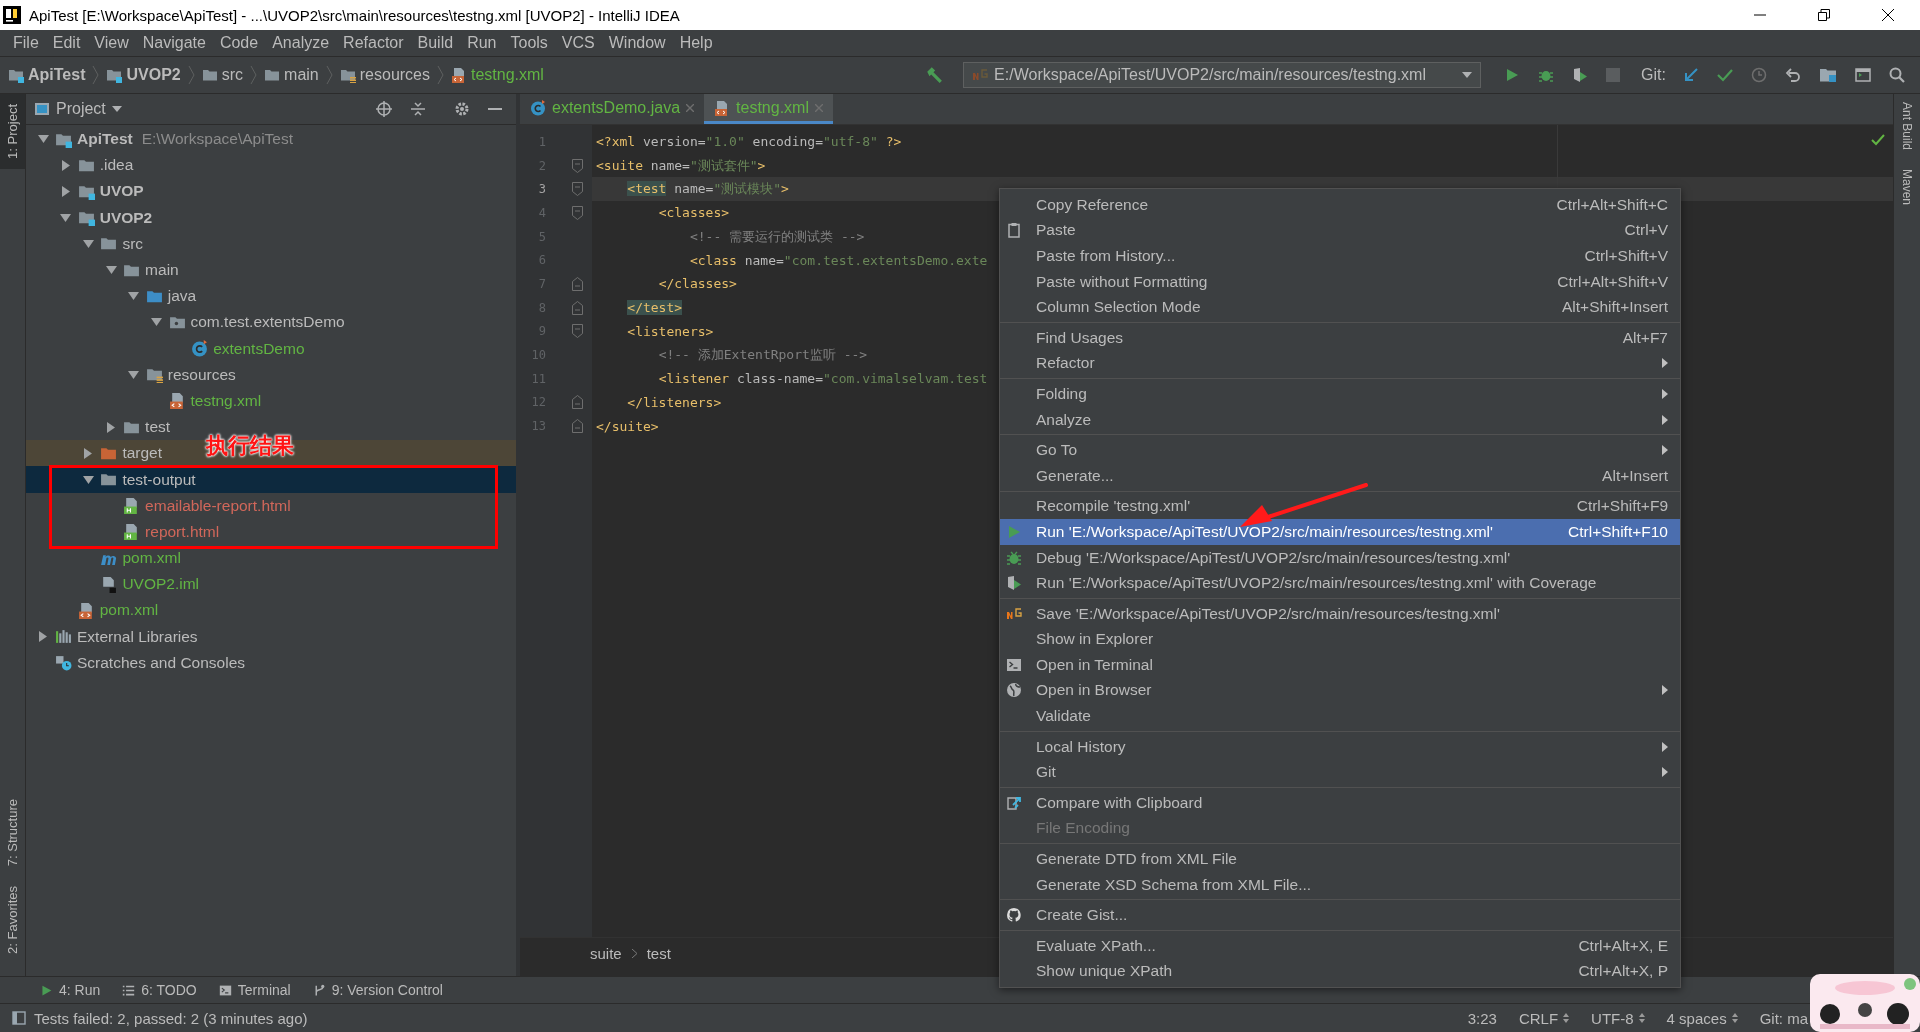  Describe the element at coordinates (116, 165) in the screenshot. I see `tree-item: .idea` at that location.